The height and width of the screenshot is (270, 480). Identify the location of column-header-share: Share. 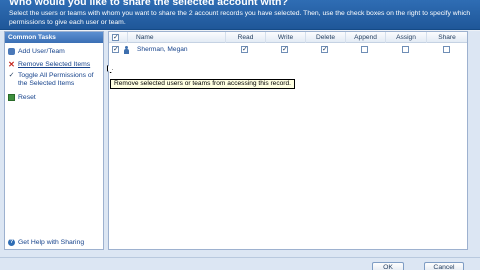
(446, 37).